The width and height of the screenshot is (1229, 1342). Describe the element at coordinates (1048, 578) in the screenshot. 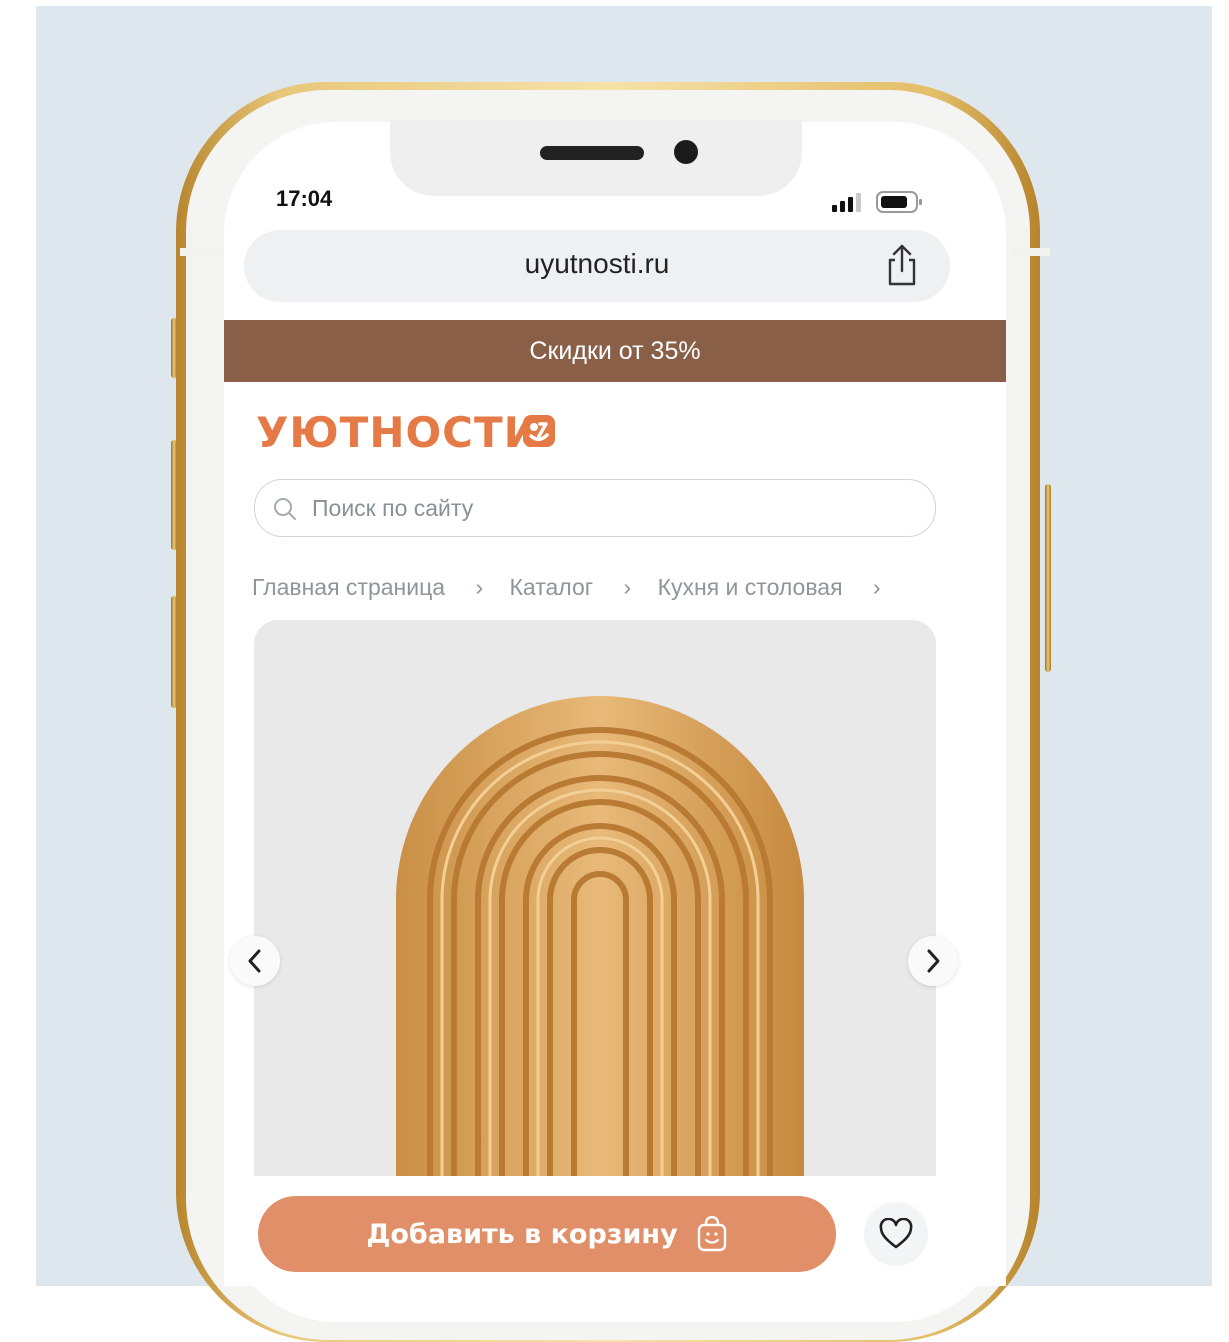

I see `phone-power-button` at that location.